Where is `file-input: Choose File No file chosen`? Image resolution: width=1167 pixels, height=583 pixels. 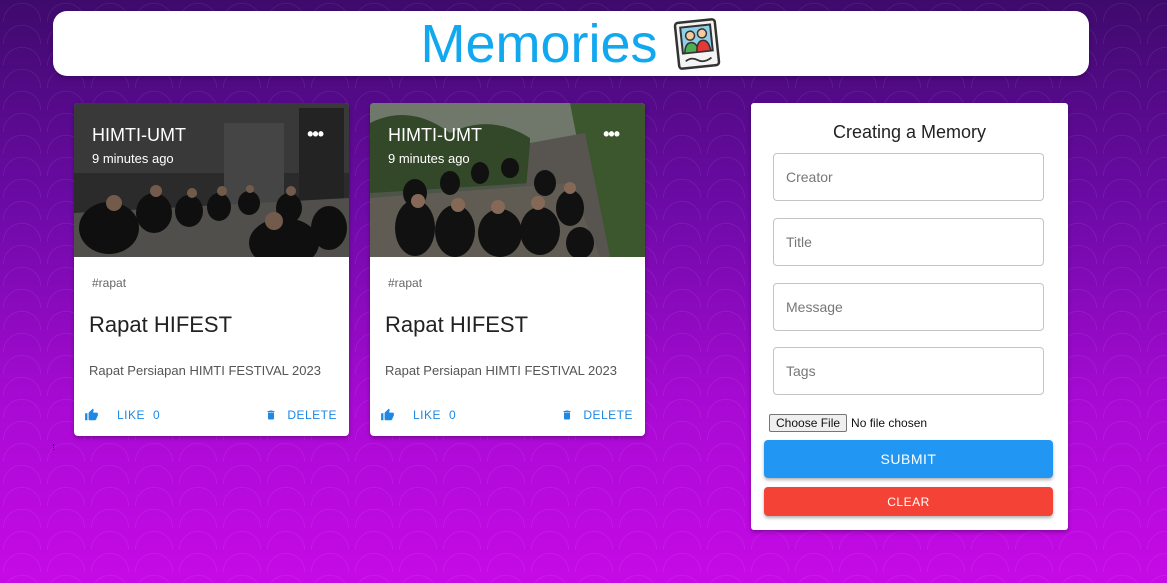
file-input: Choose File No file chosen is located at coordinates (848, 423).